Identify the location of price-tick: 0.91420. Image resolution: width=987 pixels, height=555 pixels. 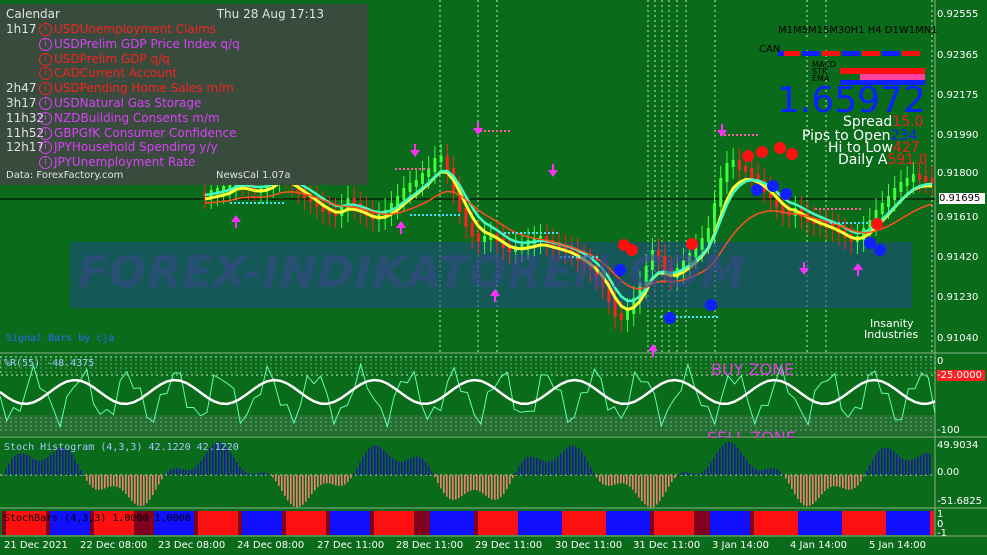
(958, 257).